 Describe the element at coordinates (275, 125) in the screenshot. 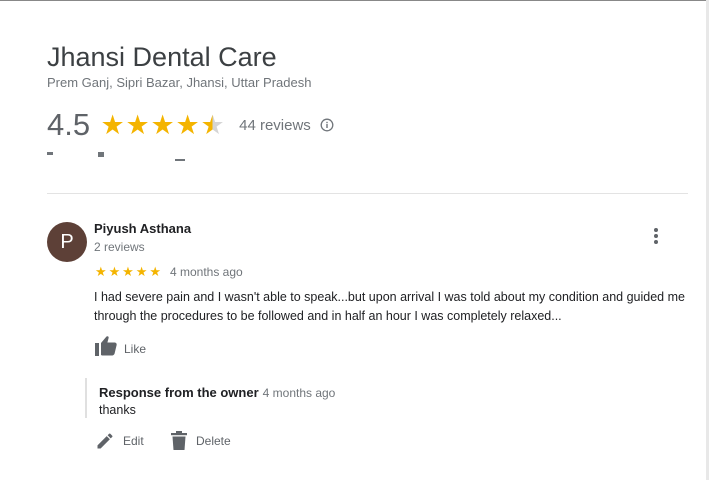

I see `reviews-count-link: 44 reviews` at that location.